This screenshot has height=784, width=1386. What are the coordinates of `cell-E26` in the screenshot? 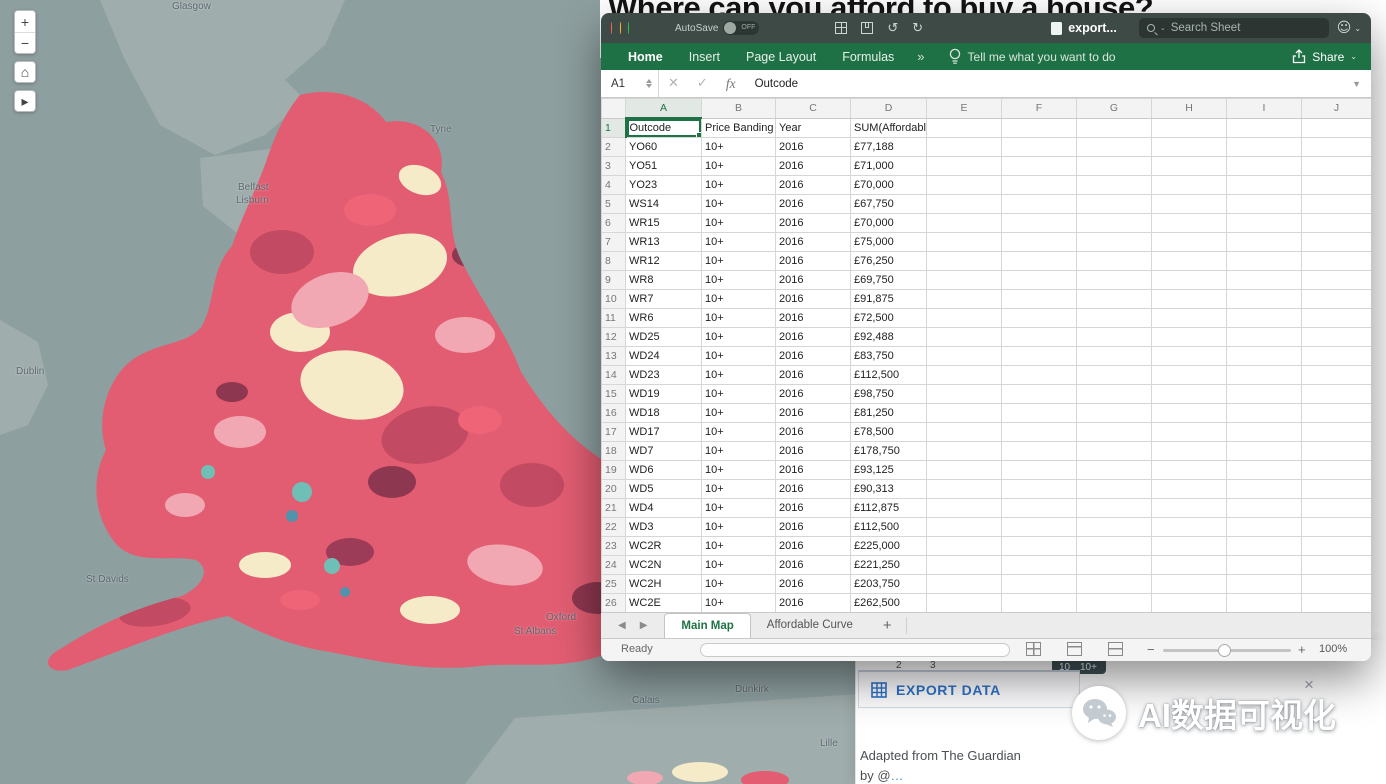 It's located at (964, 602).